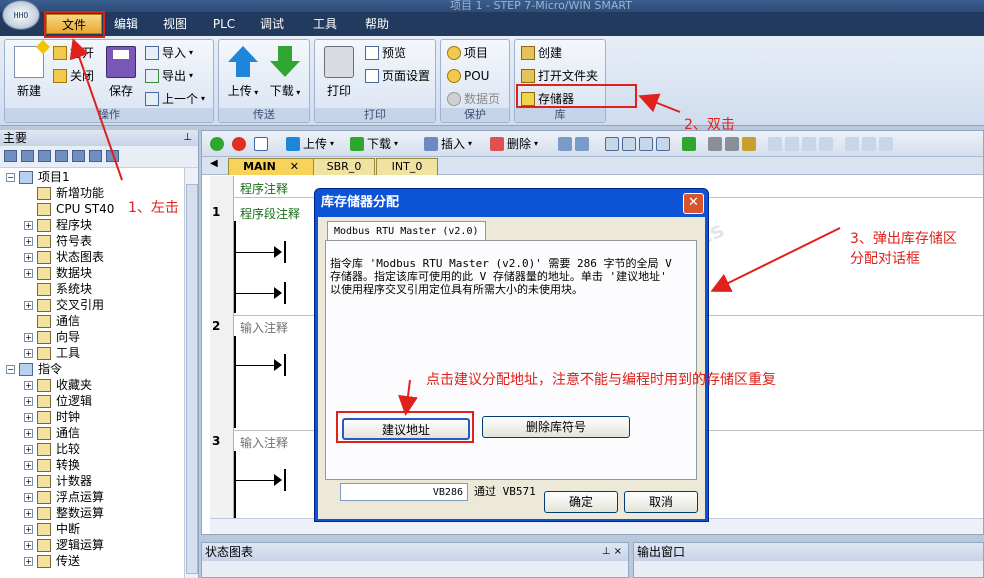 This screenshot has height=578, width=984. What do you see at coordinates (64, 497) in the screenshot?
I see `tree-item: + 浮点运算` at bounding box center [64, 497].